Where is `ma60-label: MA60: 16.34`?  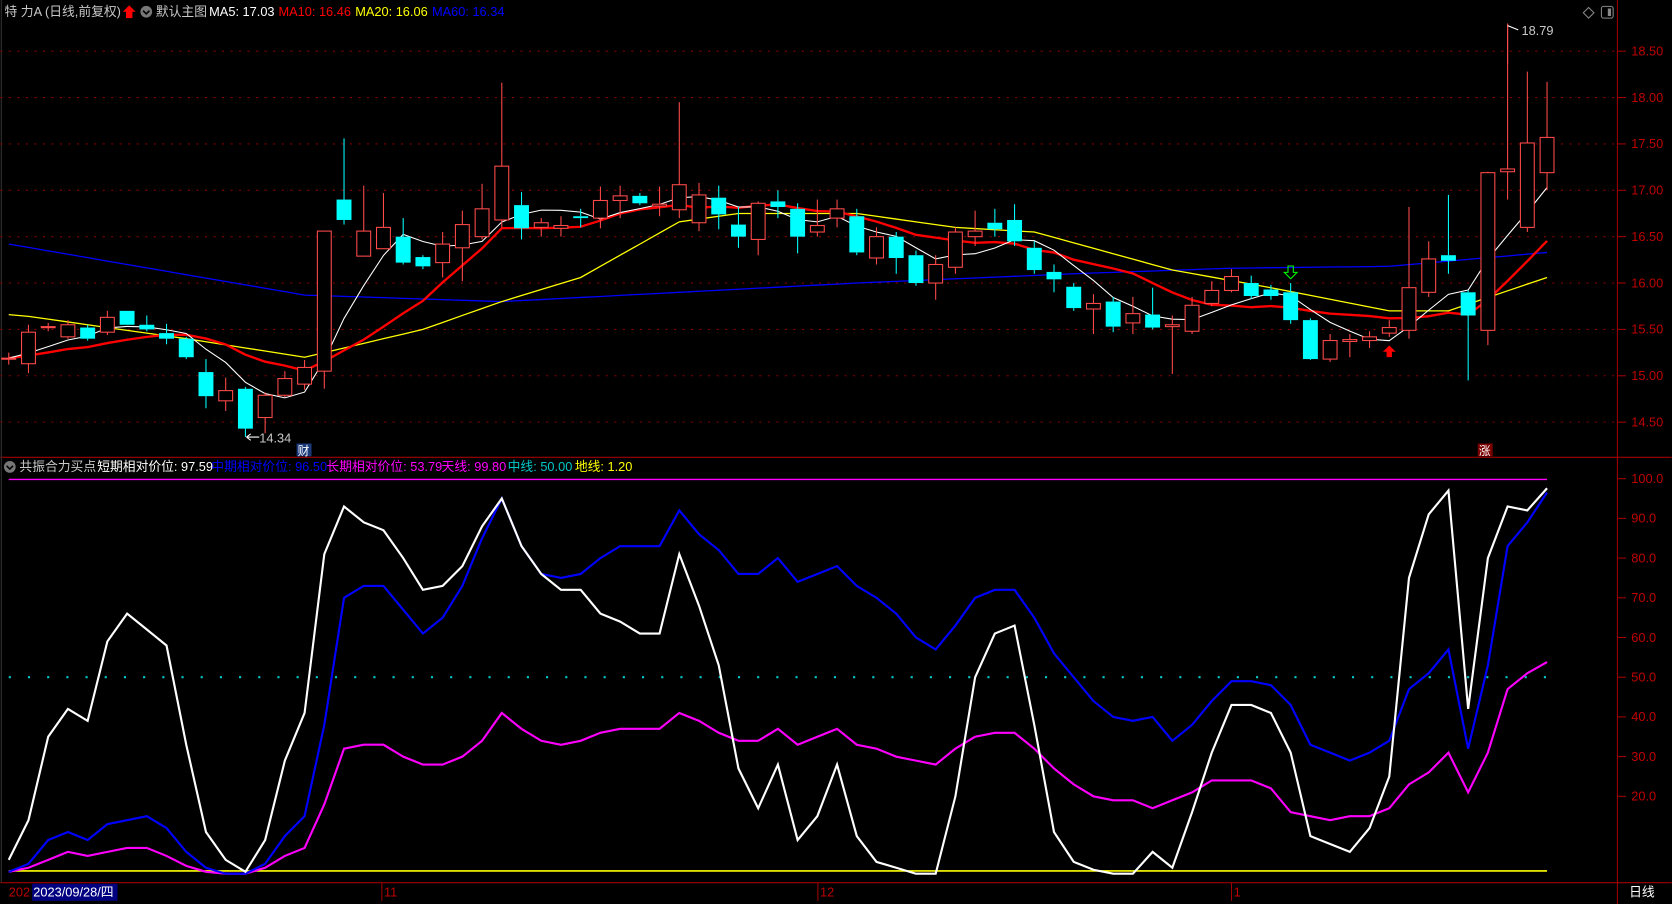
ma60-label: MA60: 16.34 is located at coordinates (468, 11).